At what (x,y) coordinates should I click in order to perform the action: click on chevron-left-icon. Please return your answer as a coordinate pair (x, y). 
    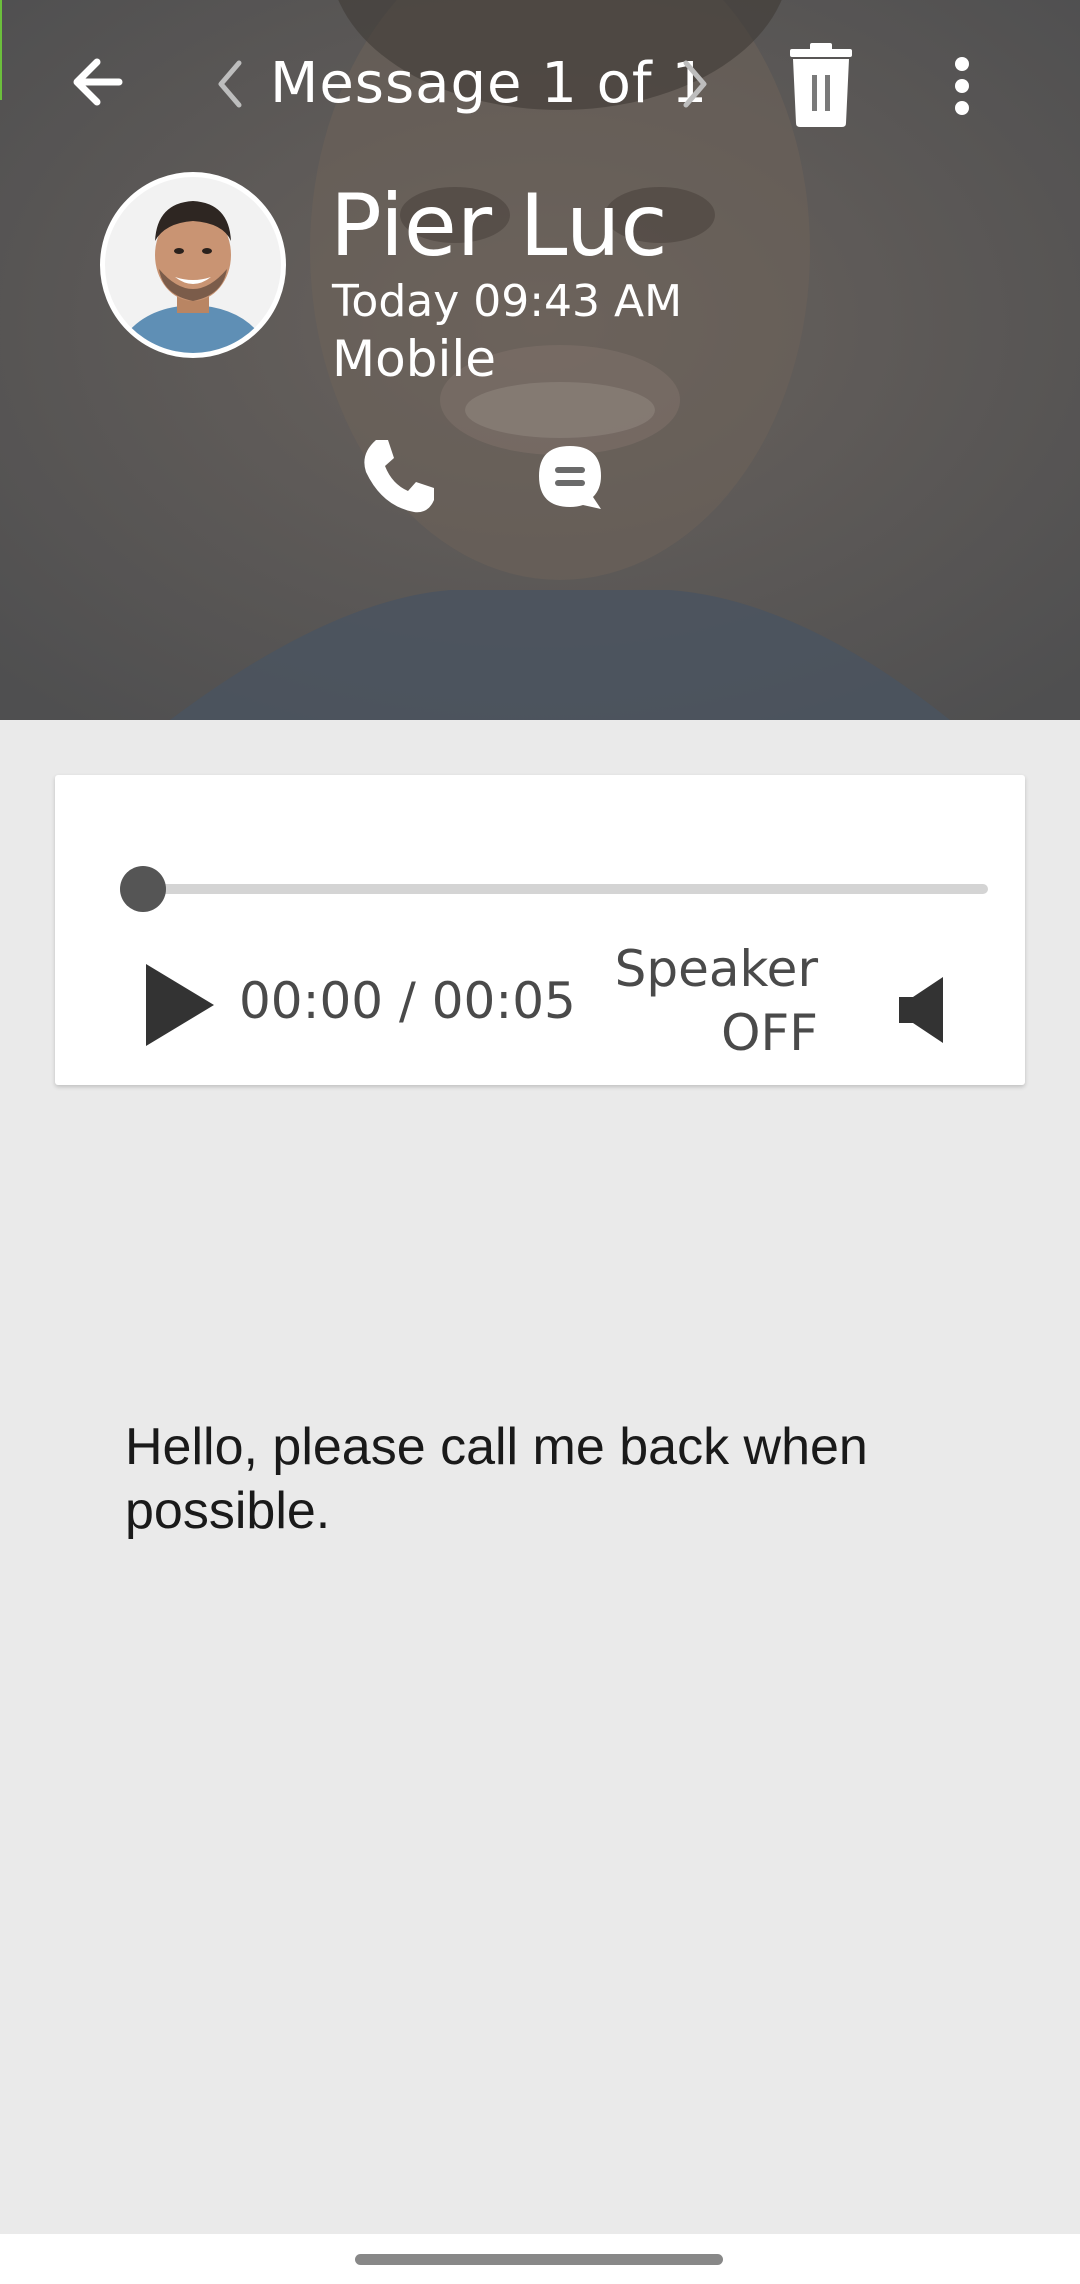
    Looking at the image, I should click on (230, 84).